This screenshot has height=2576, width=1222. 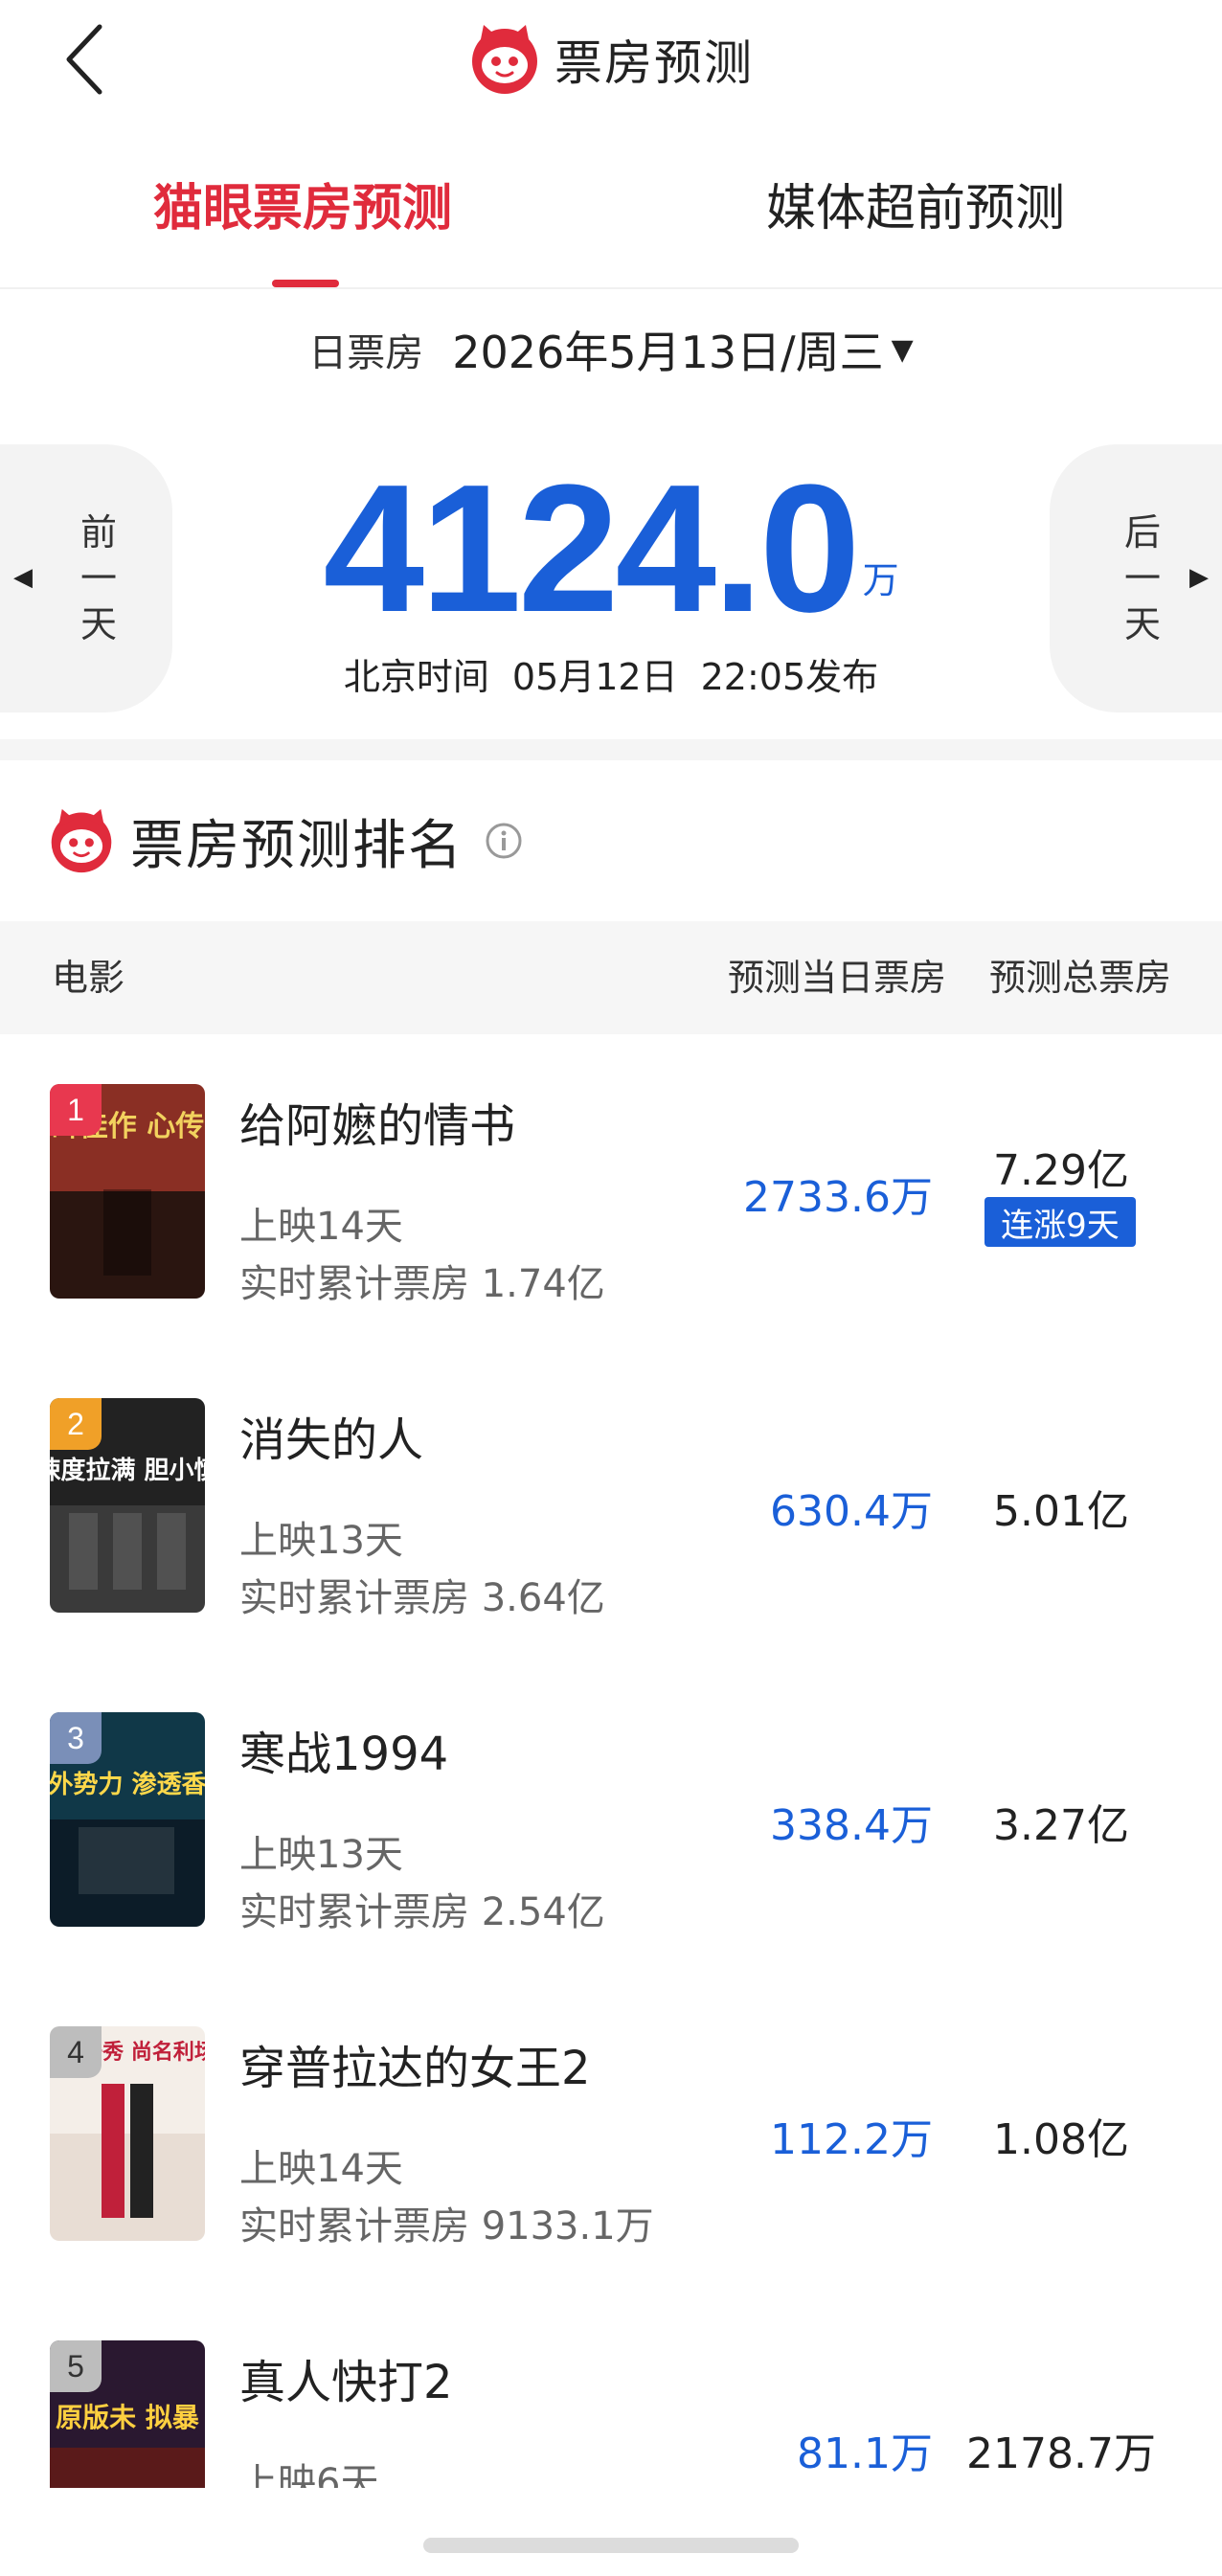 What do you see at coordinates (127, 1191) in the screenshot?
I see `movie-poster: 口碑佳作 心传心 1` at bounding box center [127, 1191].